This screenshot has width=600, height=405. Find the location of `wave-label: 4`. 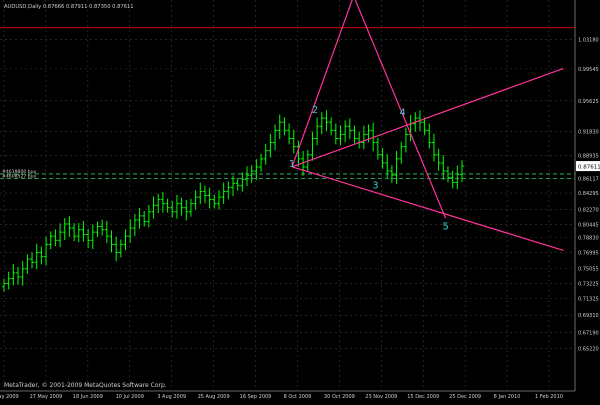

wave-label: 4 is located at coordinates (402, 113).